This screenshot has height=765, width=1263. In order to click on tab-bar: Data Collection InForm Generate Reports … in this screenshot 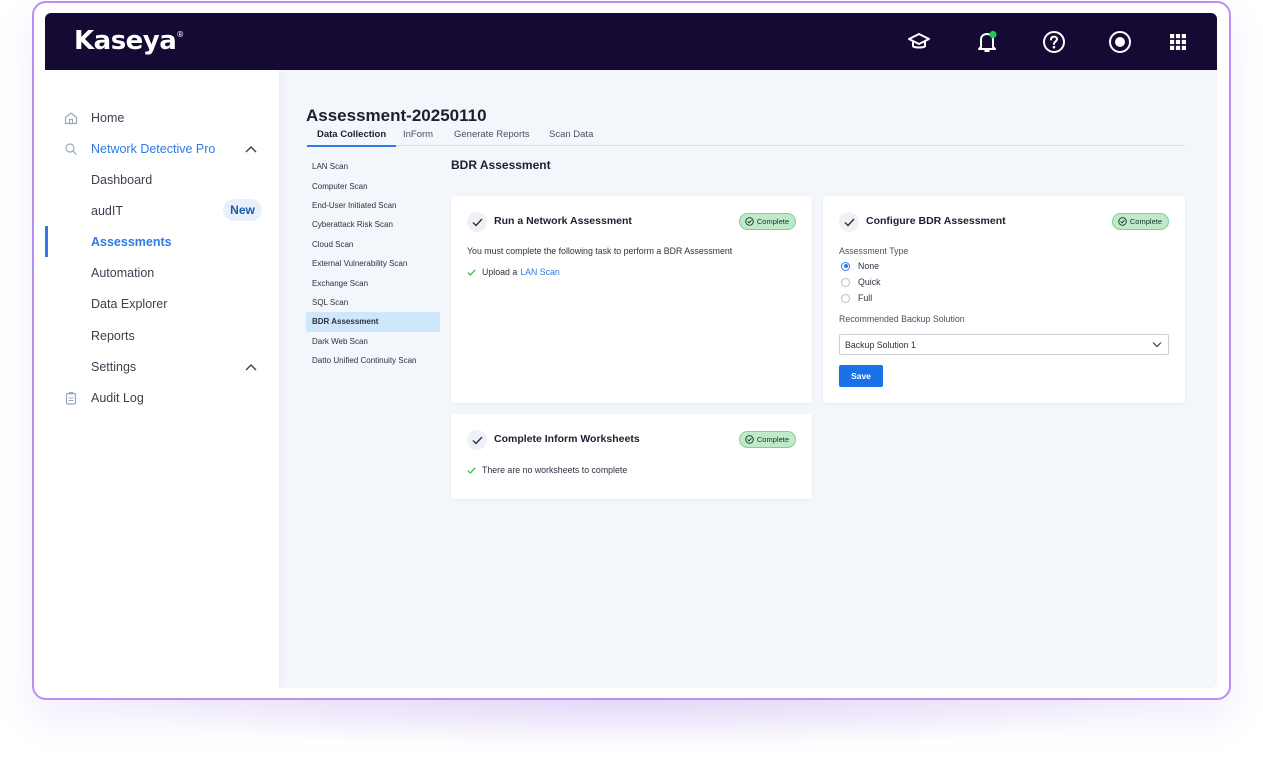, I will do `click(745, 137)`.